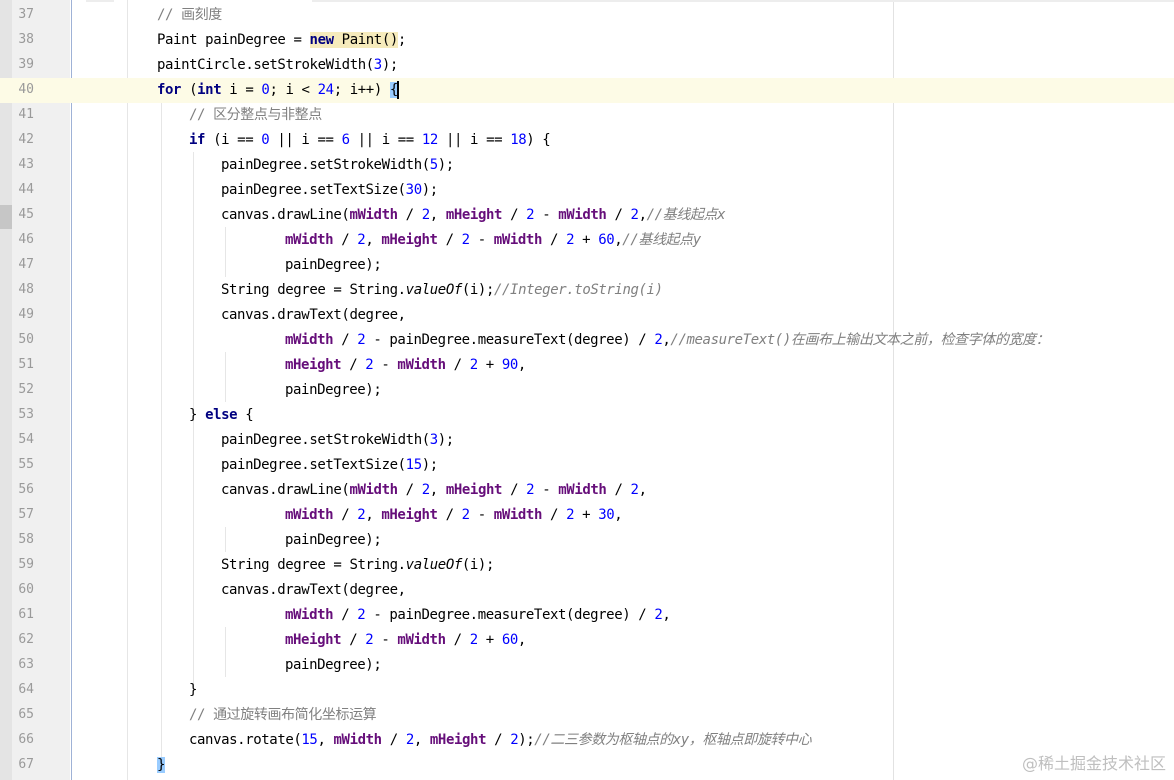 The height and width of the screenshot is (780, 1174). What do you see at coordinates (587, 315) in the screenshot?
I see `code-line: 49 canvas.drawText(degree,` at bounding box center [587, 315].